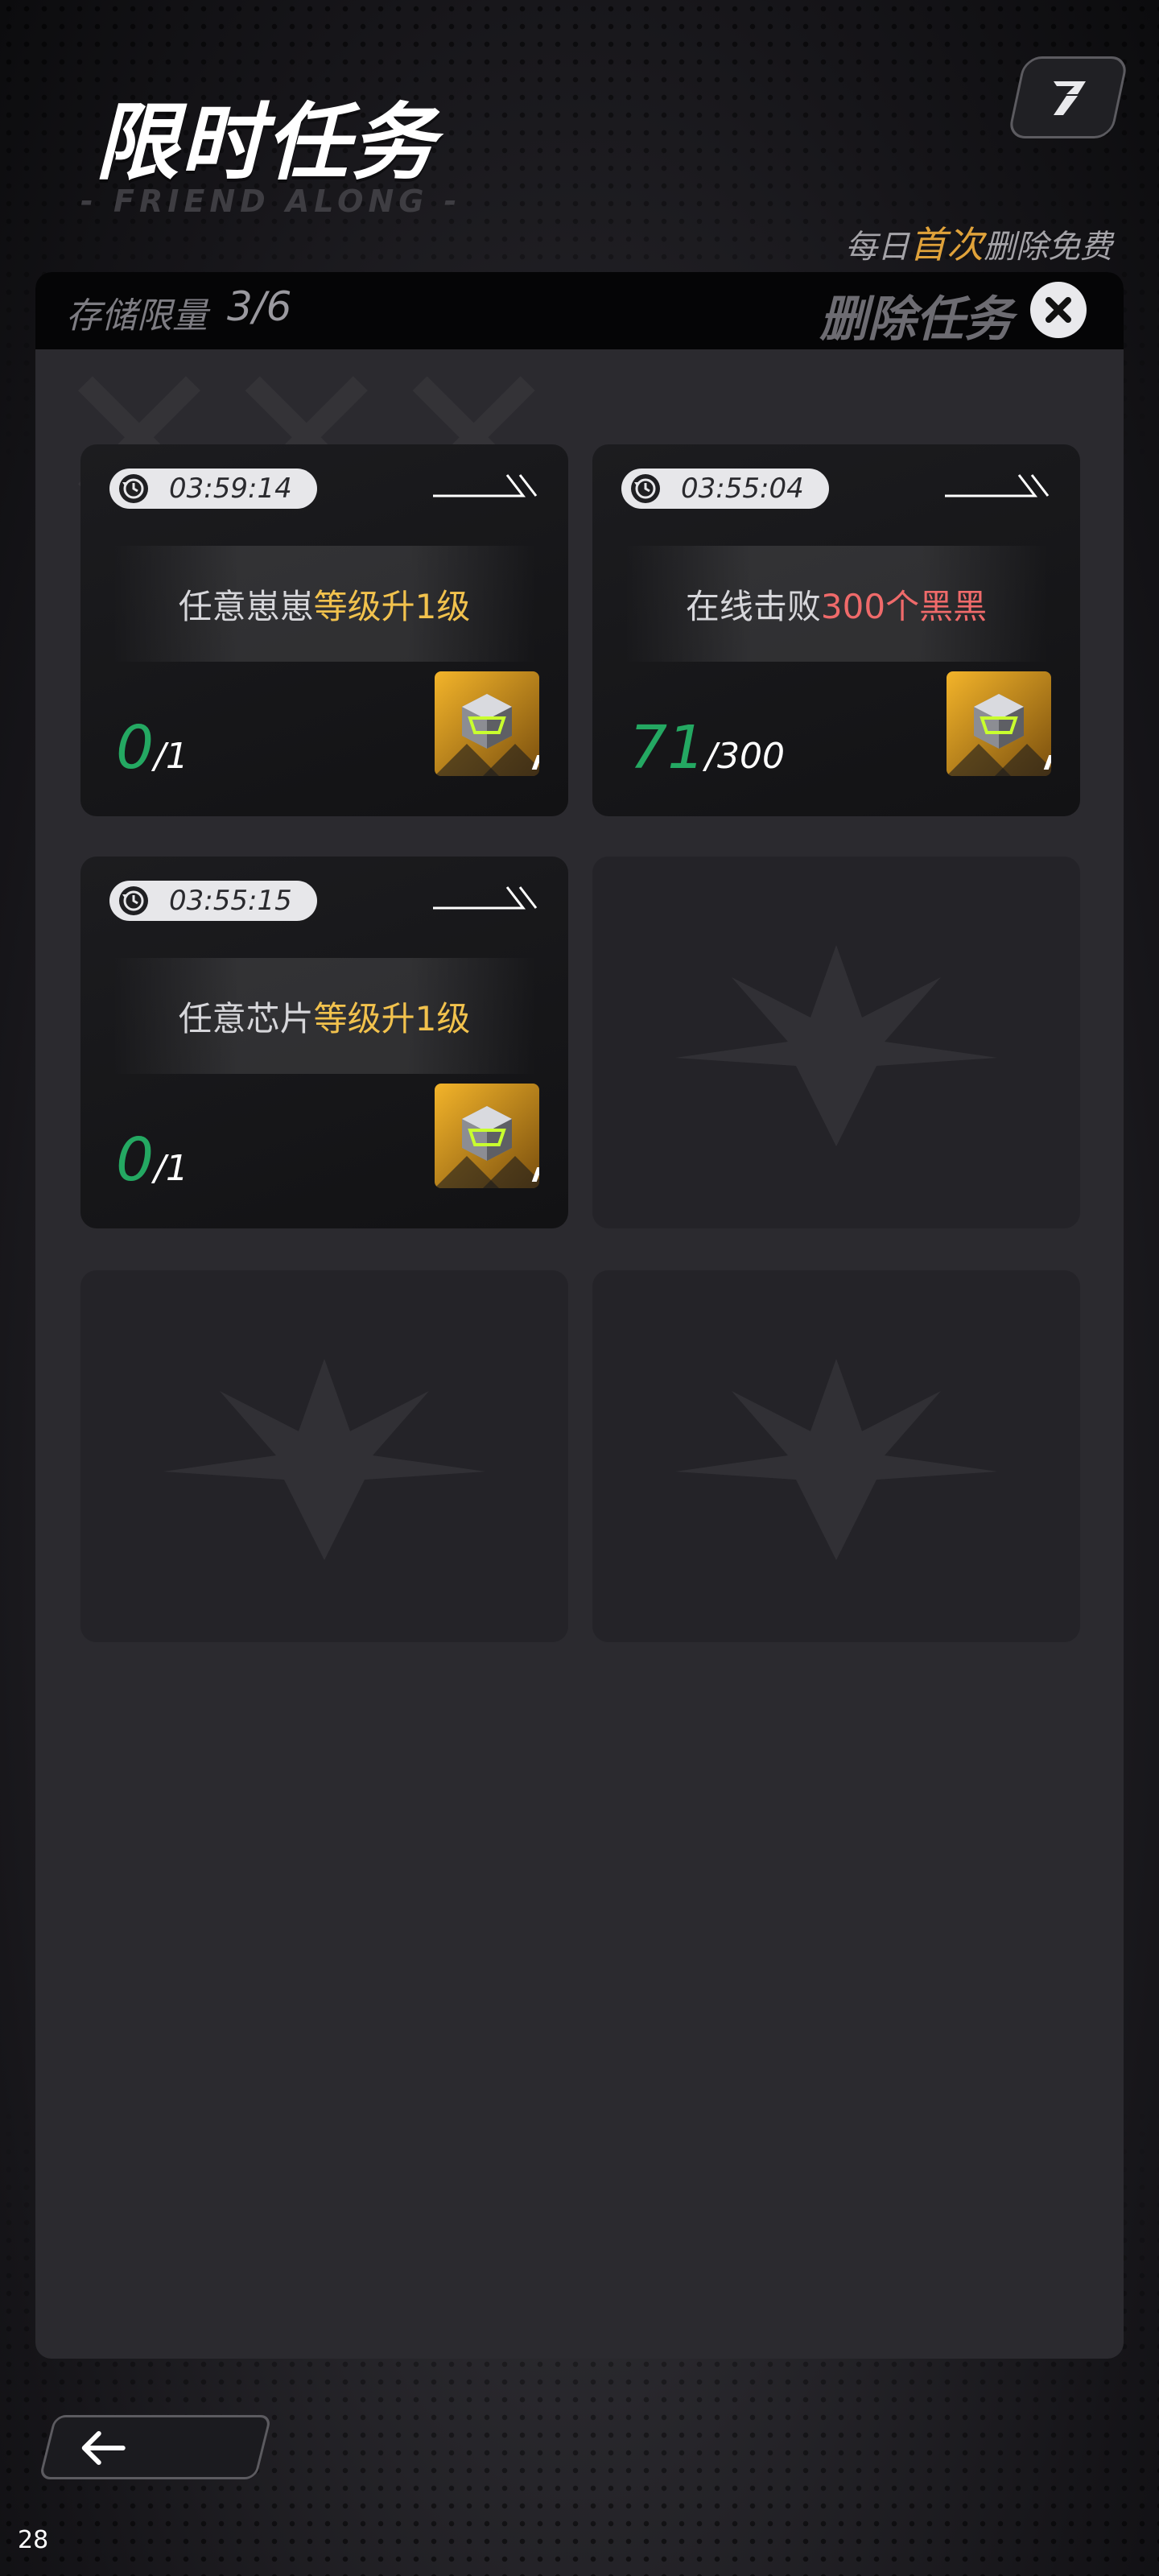 Image resolution: width=1159 pixels, height=2576 pixels. What do you see at coordinates (1048, 247) in the screenshot?
I see `free-note-suffix: 删除免费` at bounding box center [1048, 247].